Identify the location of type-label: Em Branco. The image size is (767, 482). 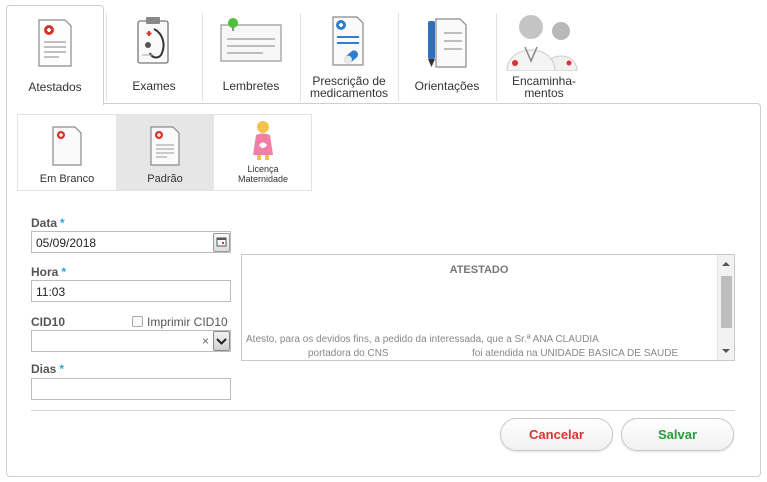
(67, 179).